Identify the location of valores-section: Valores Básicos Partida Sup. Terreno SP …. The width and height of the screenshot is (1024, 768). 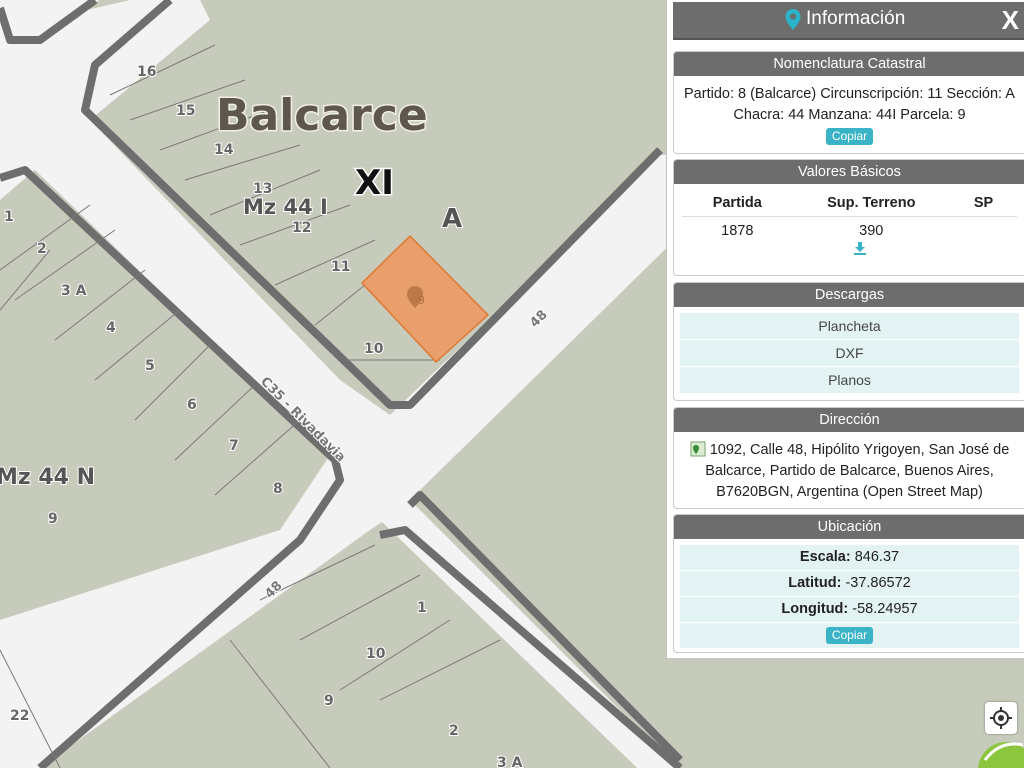
(848, 217).